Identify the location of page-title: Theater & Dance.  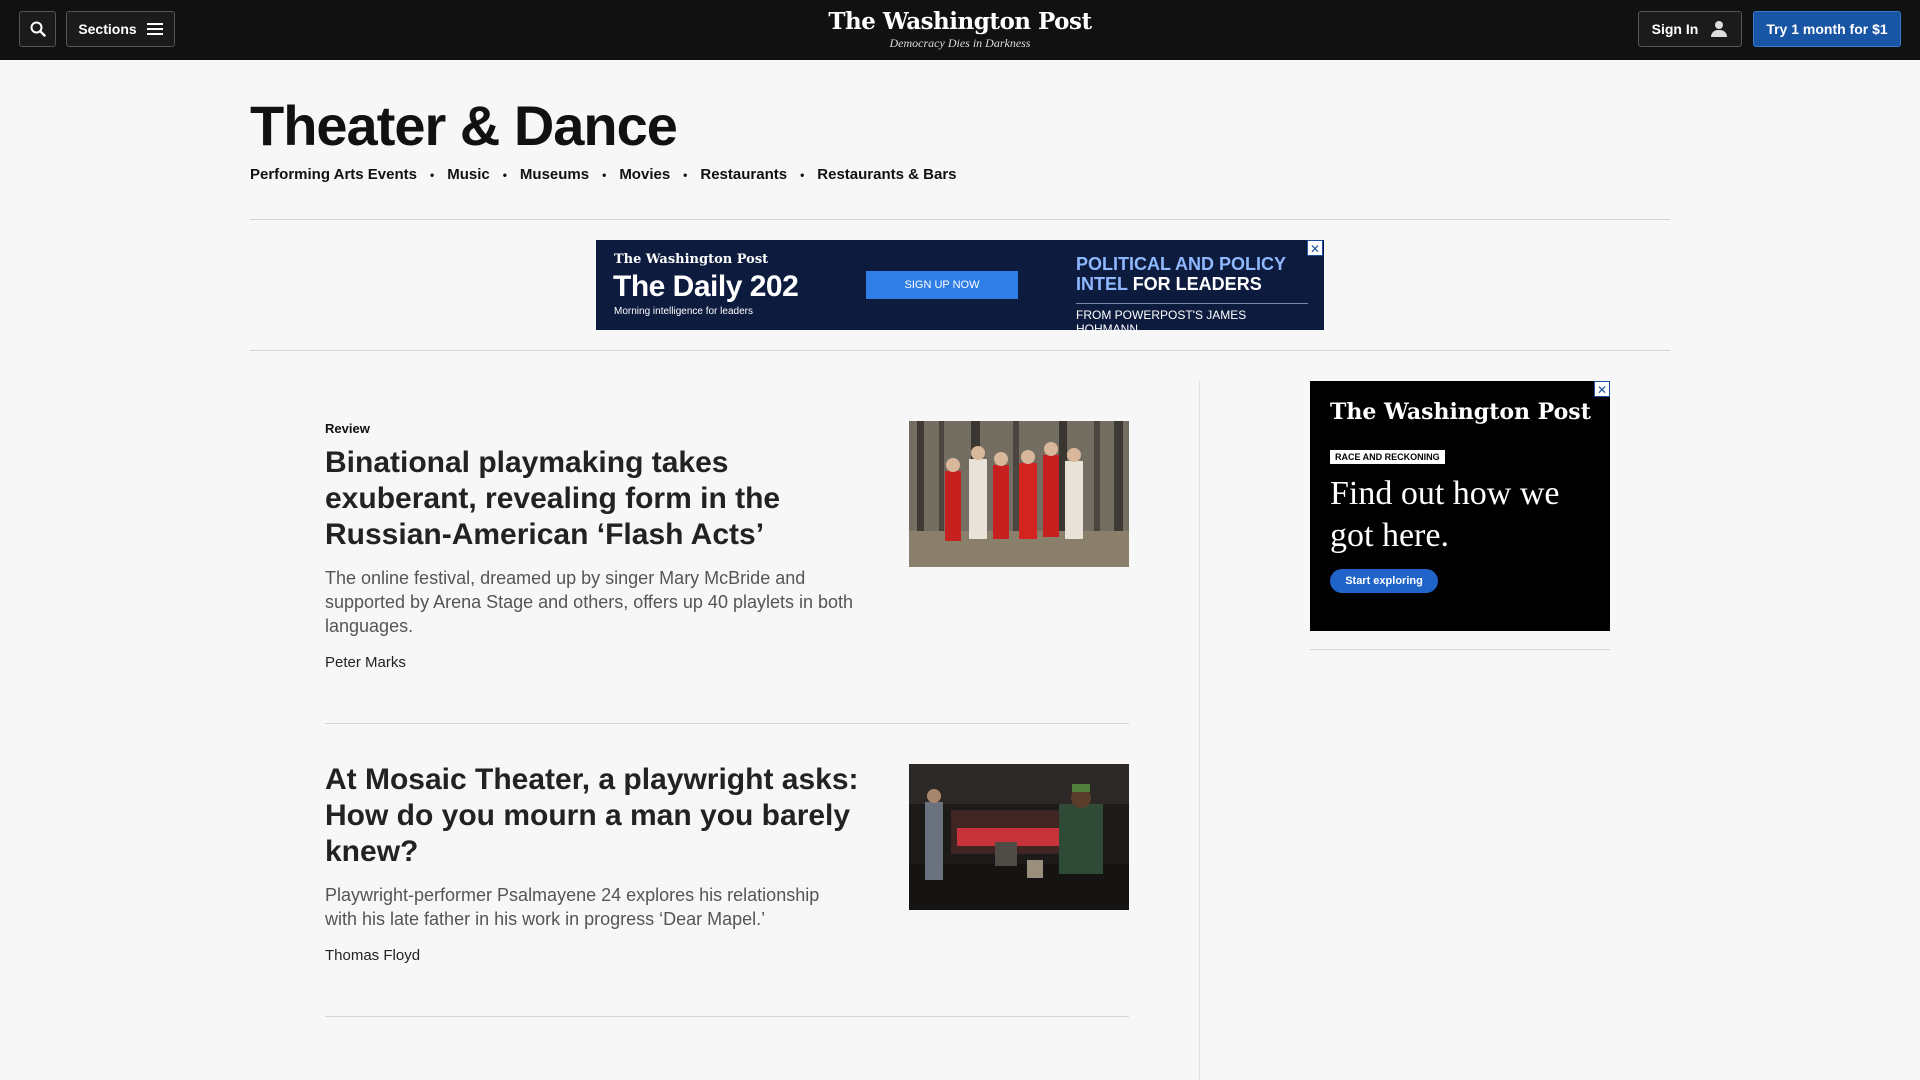
(464, 125).